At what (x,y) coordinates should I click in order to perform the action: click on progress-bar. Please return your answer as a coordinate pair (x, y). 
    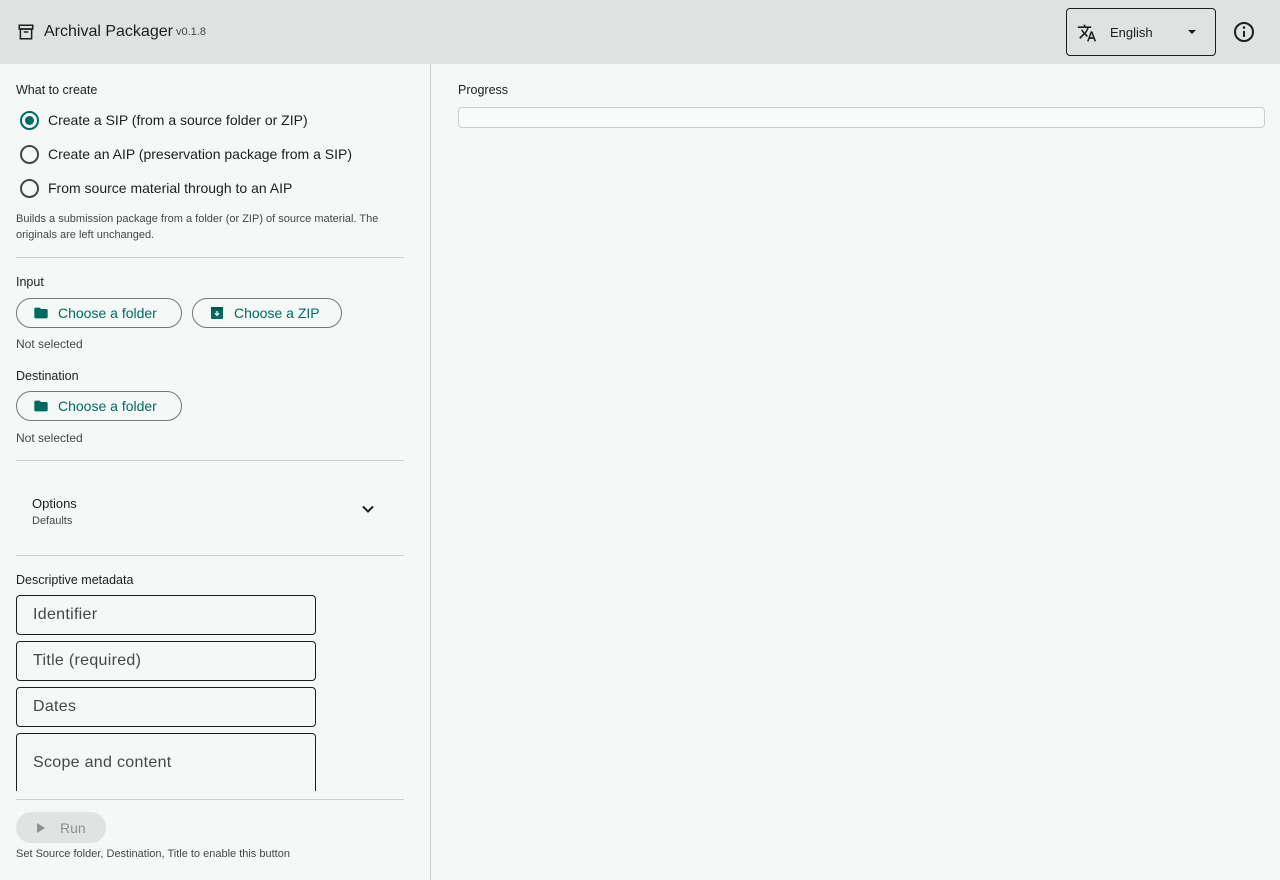
    Looking at the image, I should click on (861, 117).